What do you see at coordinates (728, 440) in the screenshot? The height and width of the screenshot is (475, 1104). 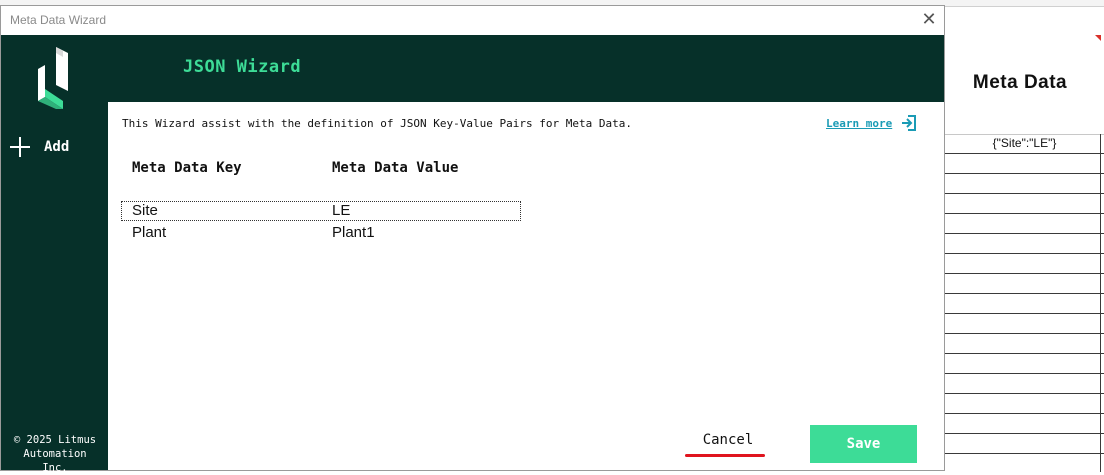 I see `cancel-button: Cancel` at bounding box center [728, 440].